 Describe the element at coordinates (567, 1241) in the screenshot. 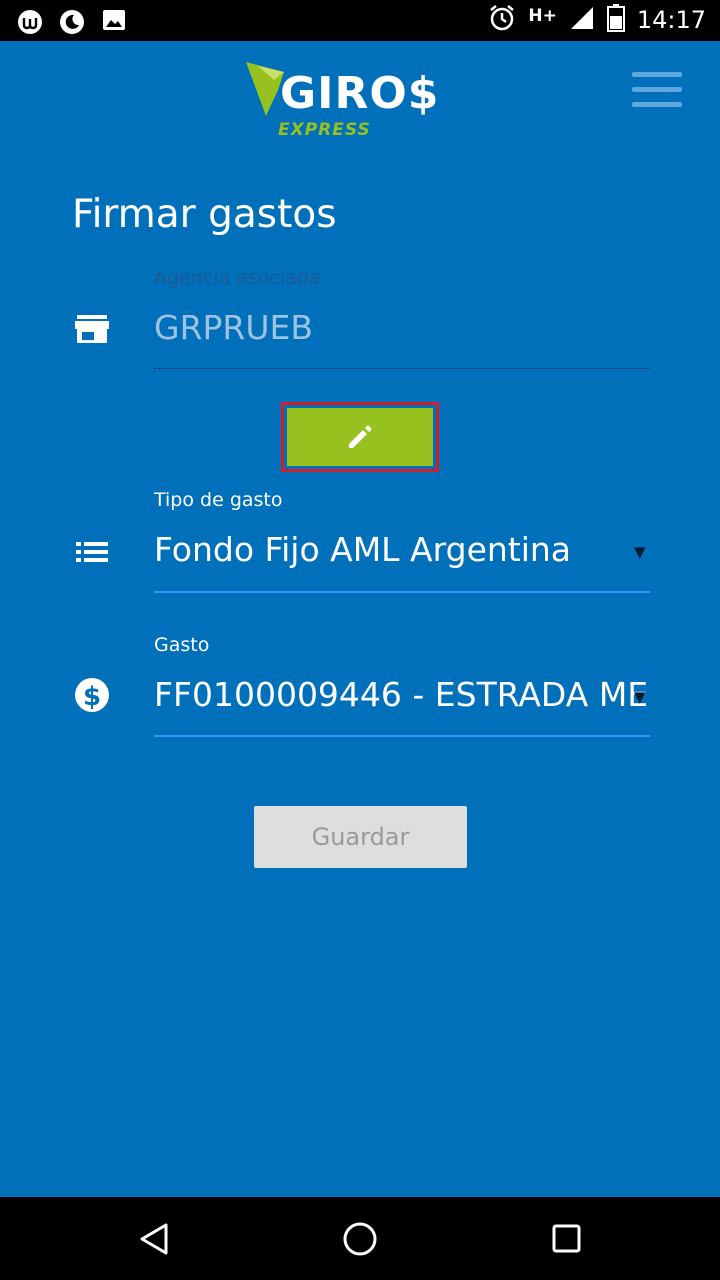

I see `recents-icon` at that location.